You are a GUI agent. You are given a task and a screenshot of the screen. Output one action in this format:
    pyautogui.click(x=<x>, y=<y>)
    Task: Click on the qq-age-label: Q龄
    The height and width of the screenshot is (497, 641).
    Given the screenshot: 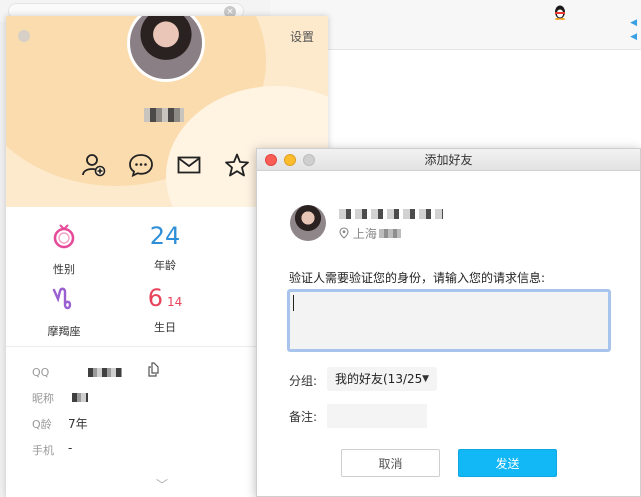 What is the action you would take?
    pyautogui.click(x=42, y=424)
    